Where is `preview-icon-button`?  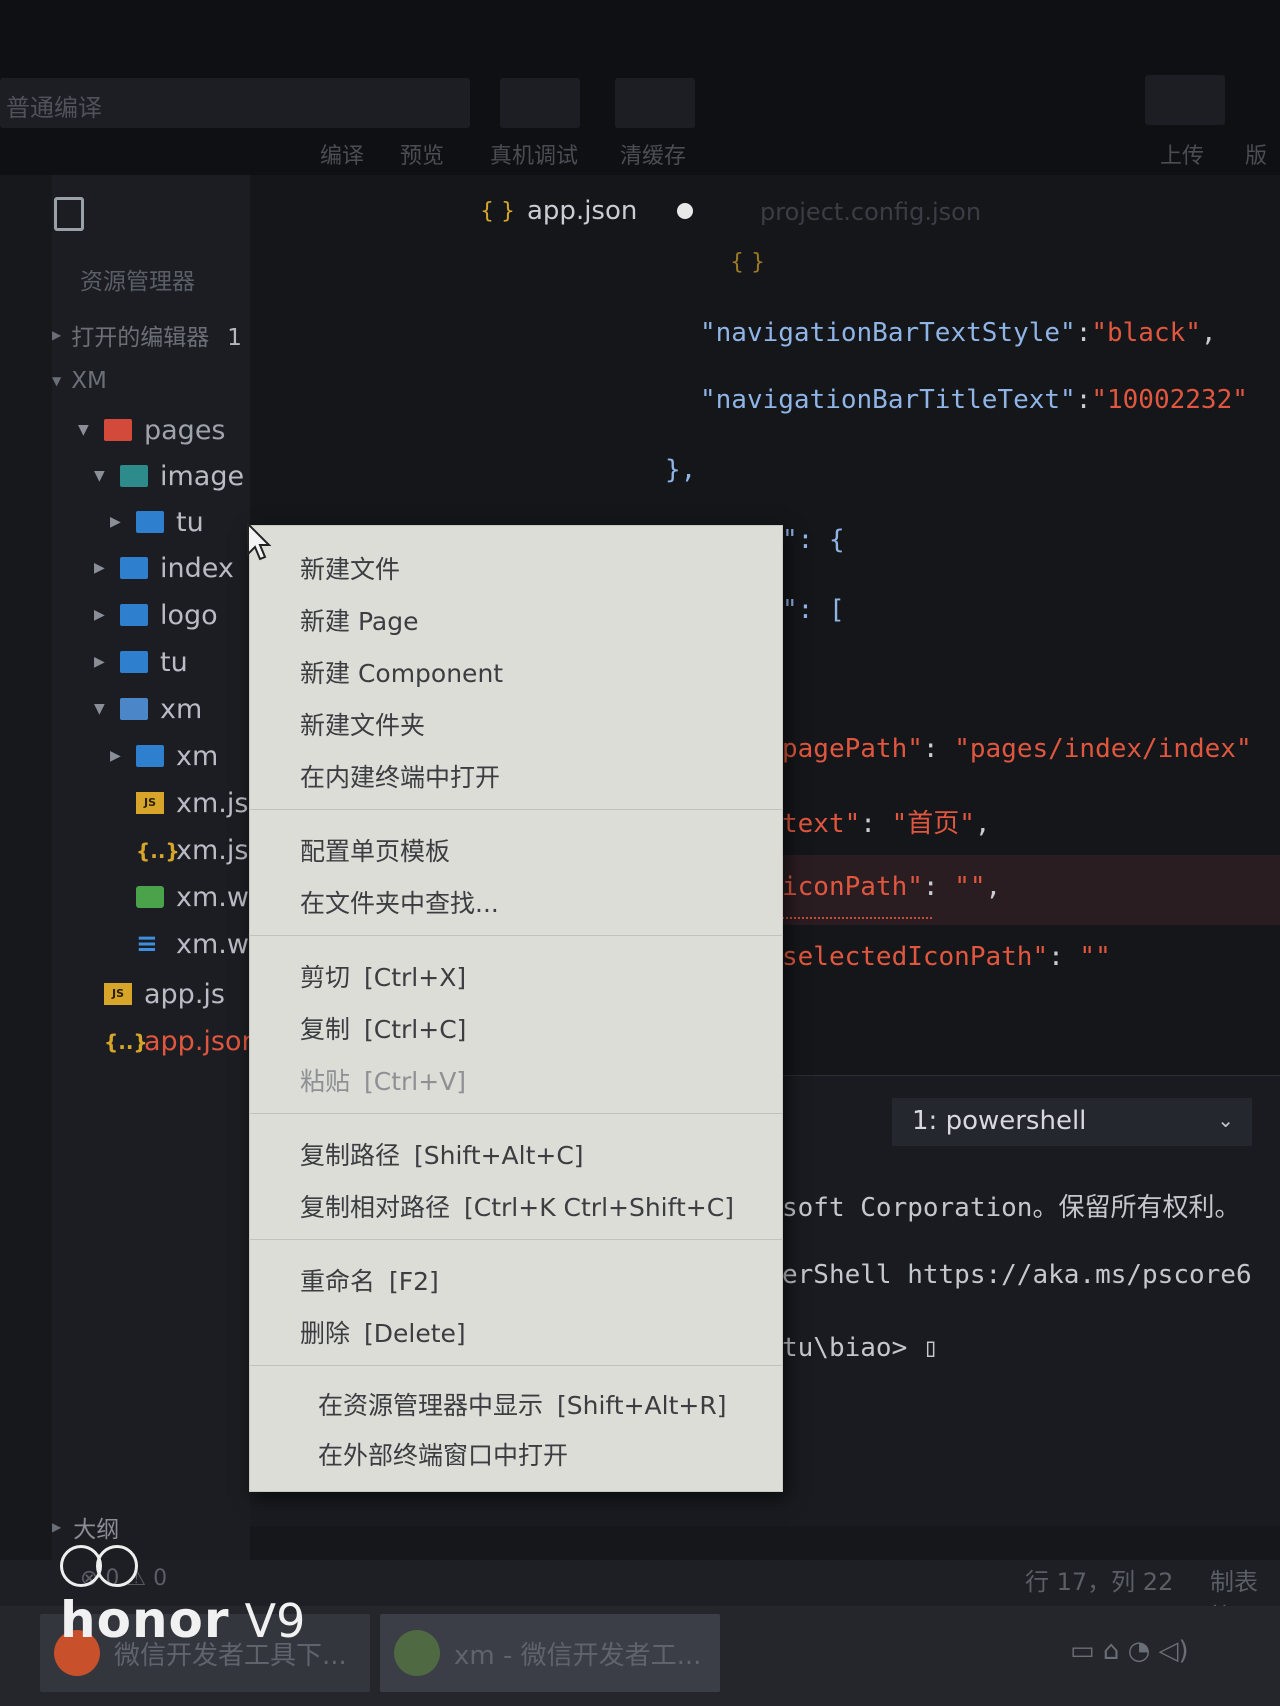 preview-icon-button is located at coordinates (655, 103).